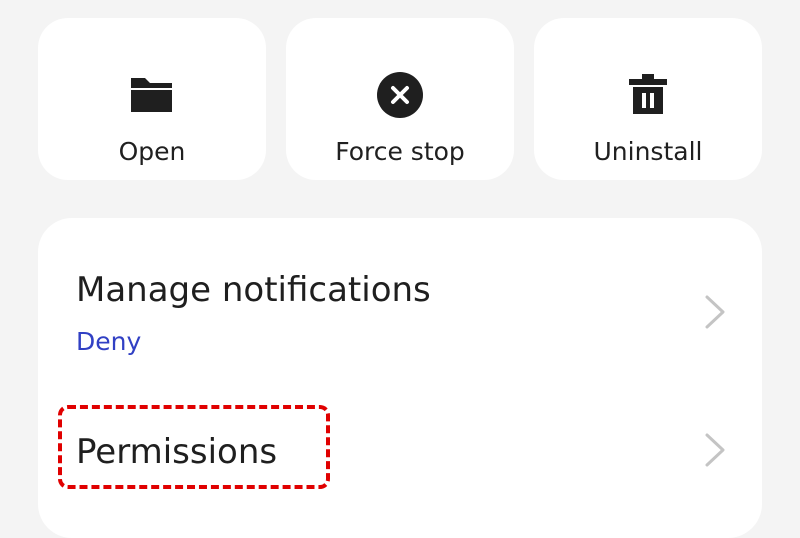 The image size is (800, 538). What do you see at coordinates (648, 95) in the screenshot?
I see `trash-icon` at bounding box center [648, 95].